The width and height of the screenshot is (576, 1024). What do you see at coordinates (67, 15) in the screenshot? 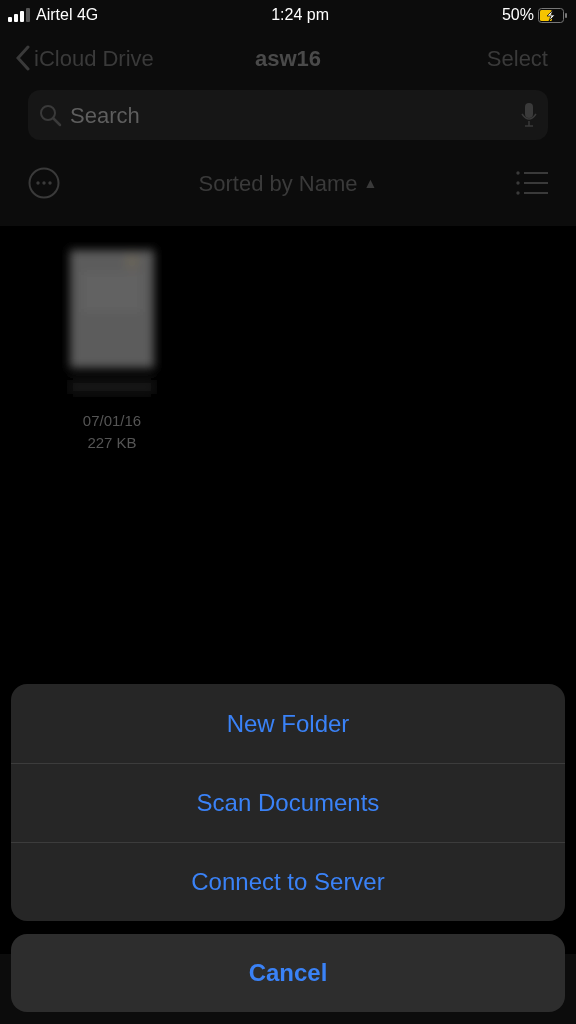
I see `carrier-text: Airtel 4G` at bounding box center [67, 15].